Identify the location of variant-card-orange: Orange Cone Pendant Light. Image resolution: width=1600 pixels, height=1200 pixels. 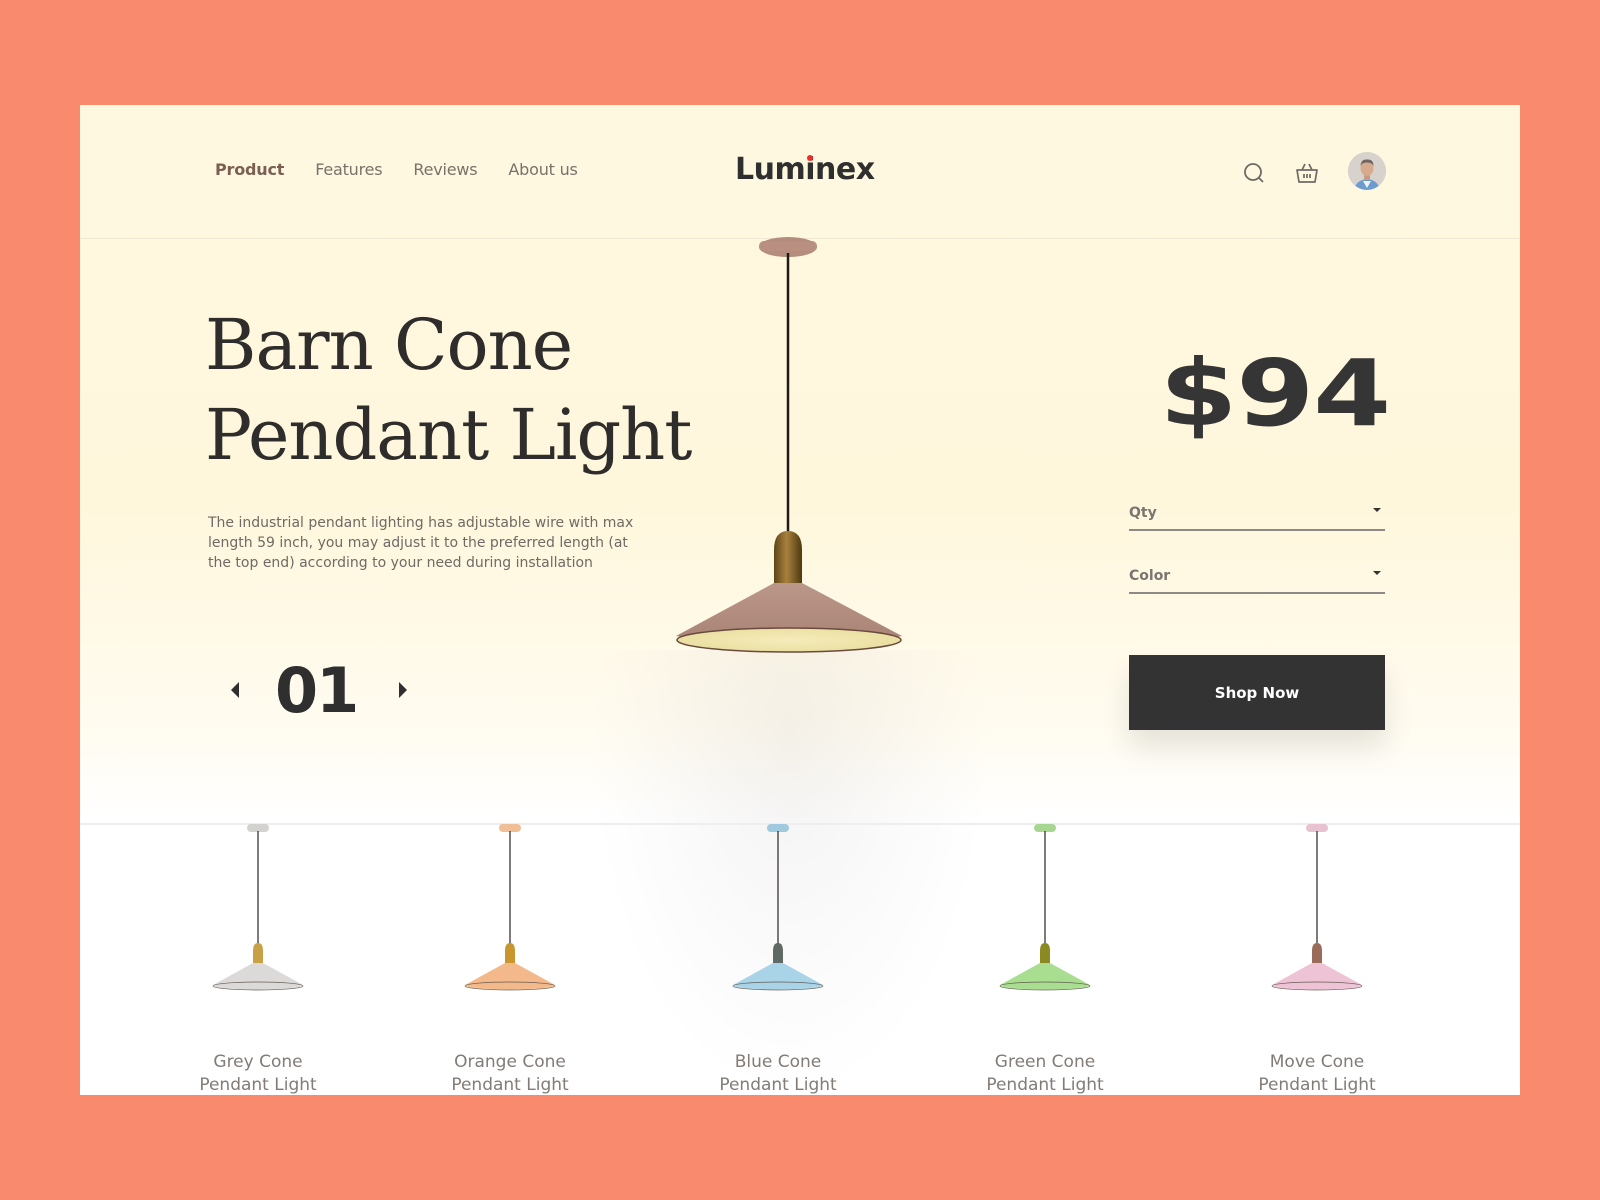
(510, 959).